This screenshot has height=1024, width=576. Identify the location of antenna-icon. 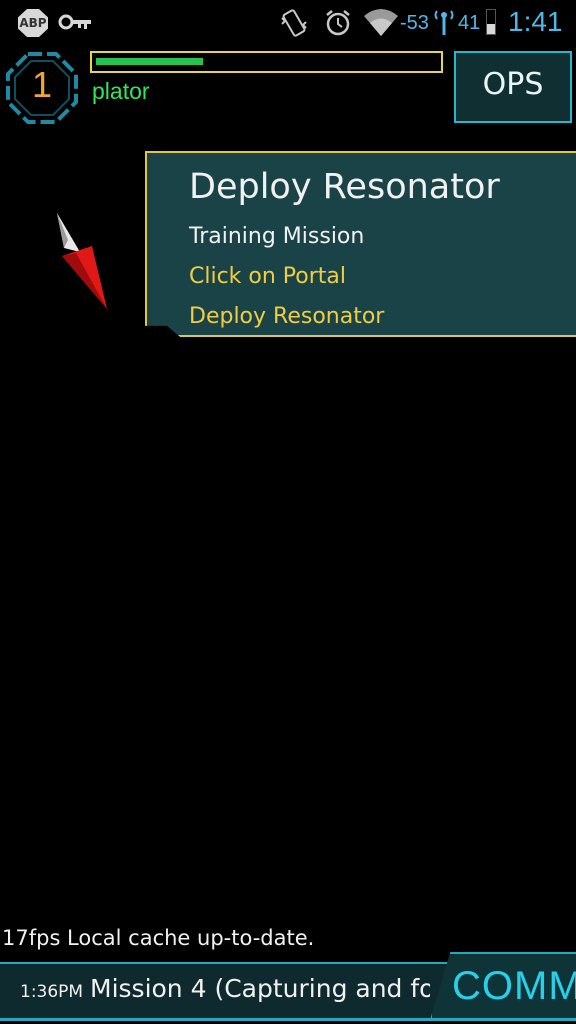
(444, 22).